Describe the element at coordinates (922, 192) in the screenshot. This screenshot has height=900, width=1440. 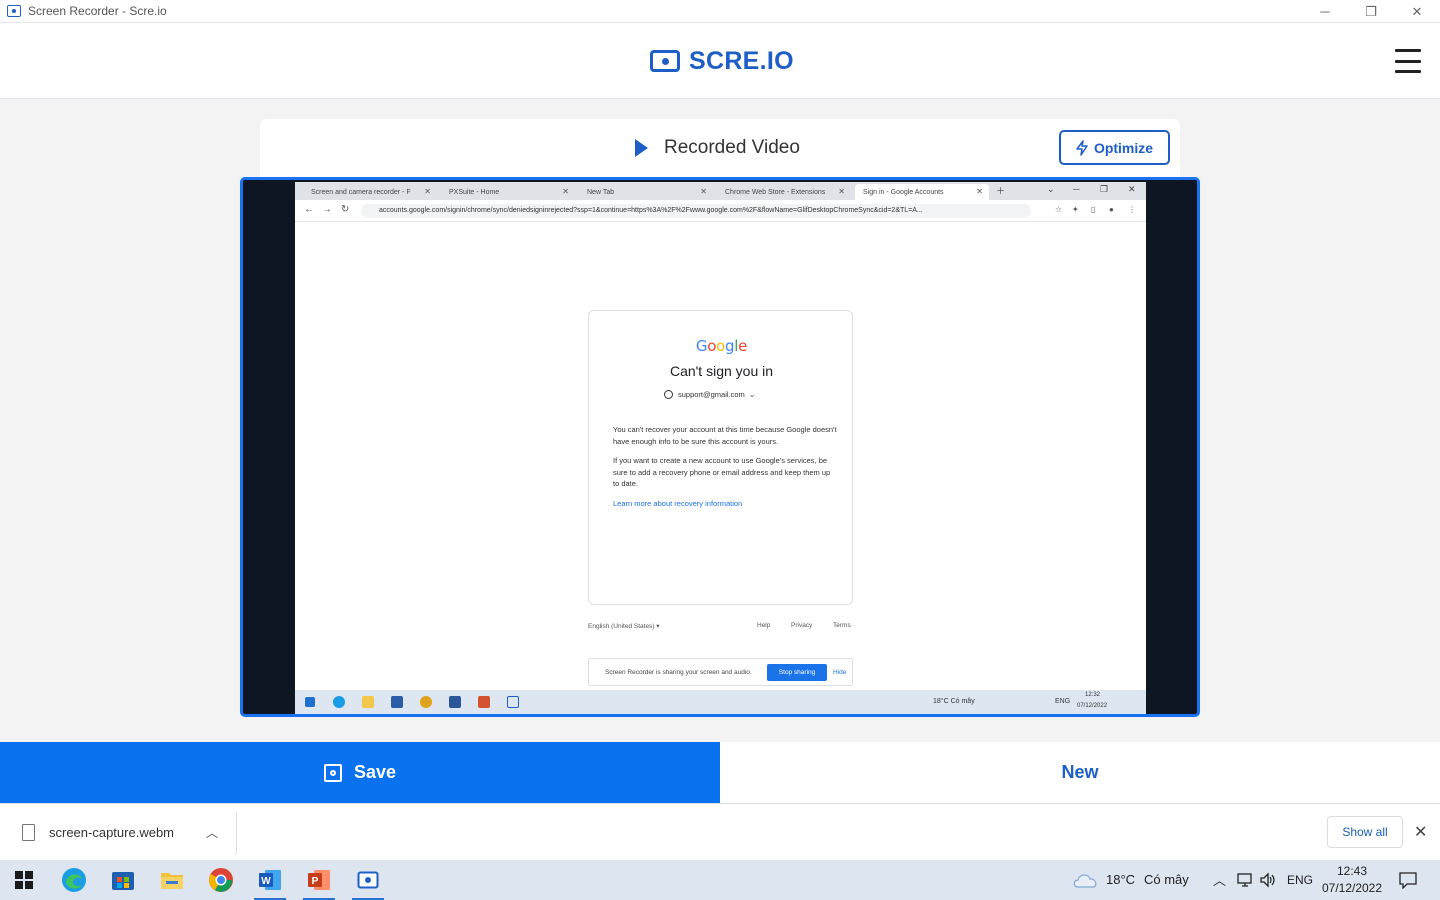
I see `browser-tab-active: Sign in - Google Accounts ✕` at that location.